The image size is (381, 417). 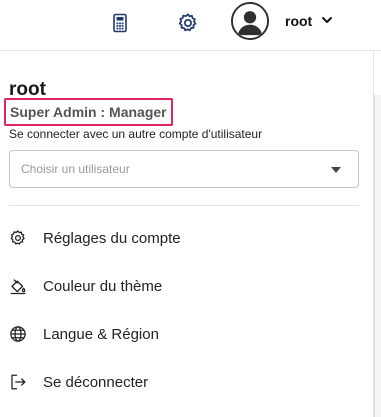 I want to click on menu-item-label: Couleur du thème, so click(x=103, y=286).